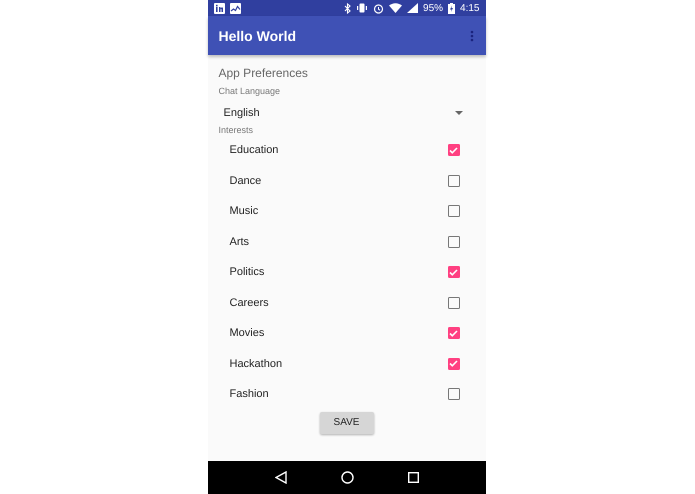 This screenshot has width=695, height=494. I want to click on field-label: Interests, so click(236, 130).